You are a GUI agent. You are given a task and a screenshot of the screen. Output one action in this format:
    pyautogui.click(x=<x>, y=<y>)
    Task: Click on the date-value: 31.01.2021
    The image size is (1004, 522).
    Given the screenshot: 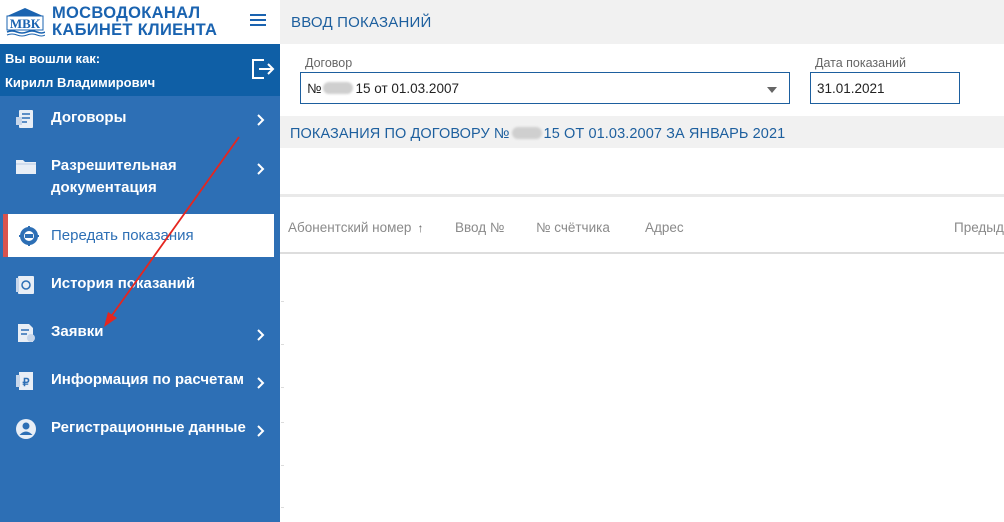 What is the action you would take?
    pyautogui.click(x=851, y=88)
    